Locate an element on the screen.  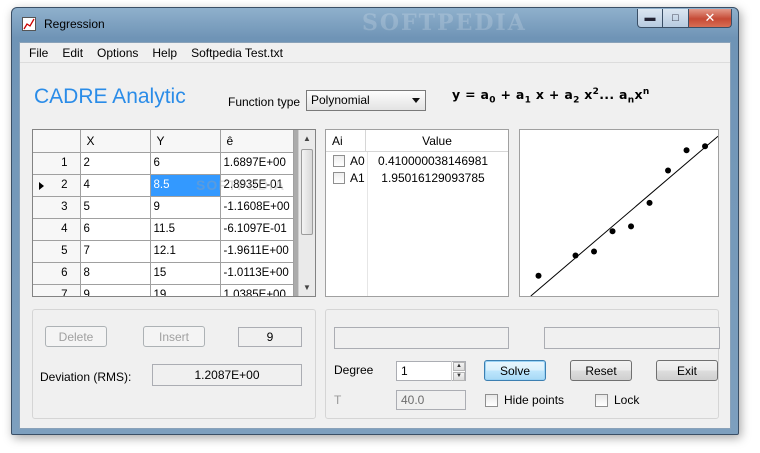
cell-x: 5 is located at coordinates (115, 207).